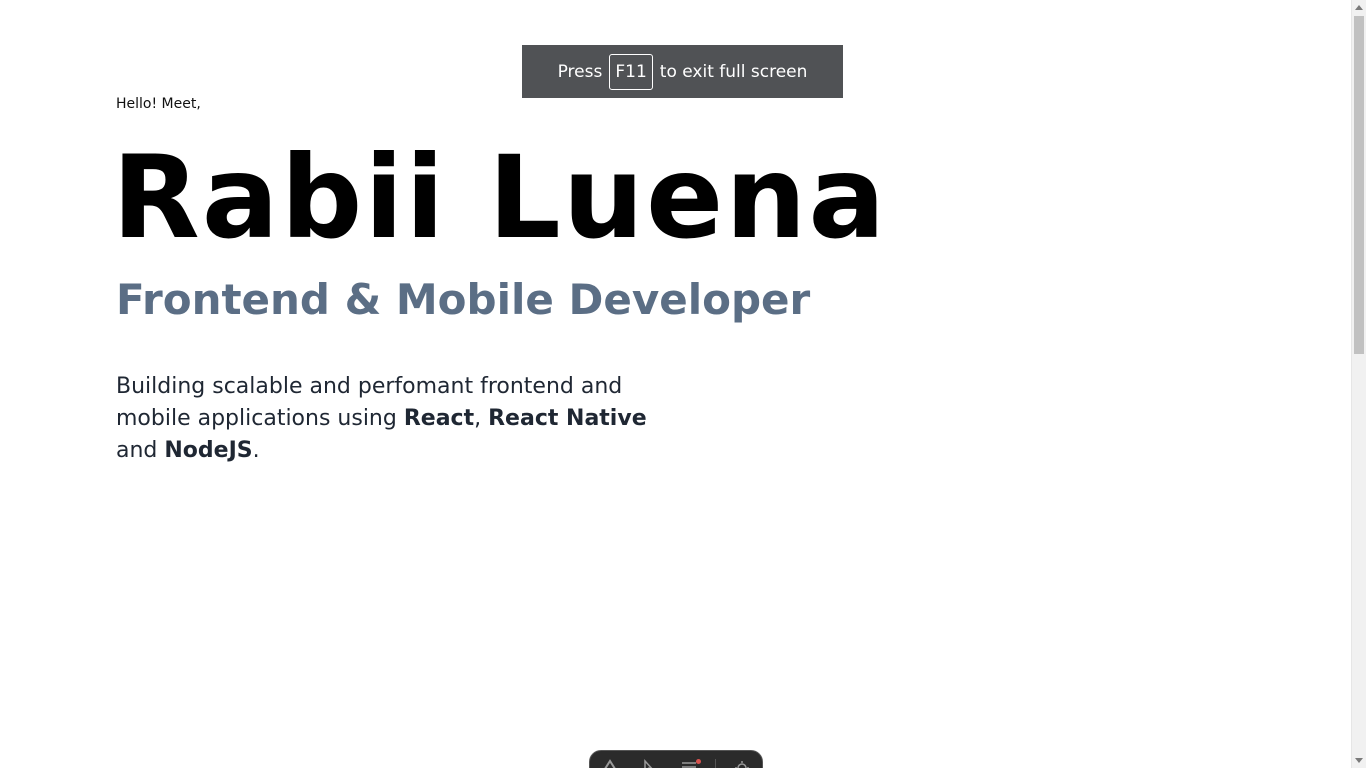 This screenshot has width=1366, height=768. What do you see at coordinates (631, 71) in the screenshot?
I see `fullscreen-notice-key: F11` at bounding box center [631, 71].